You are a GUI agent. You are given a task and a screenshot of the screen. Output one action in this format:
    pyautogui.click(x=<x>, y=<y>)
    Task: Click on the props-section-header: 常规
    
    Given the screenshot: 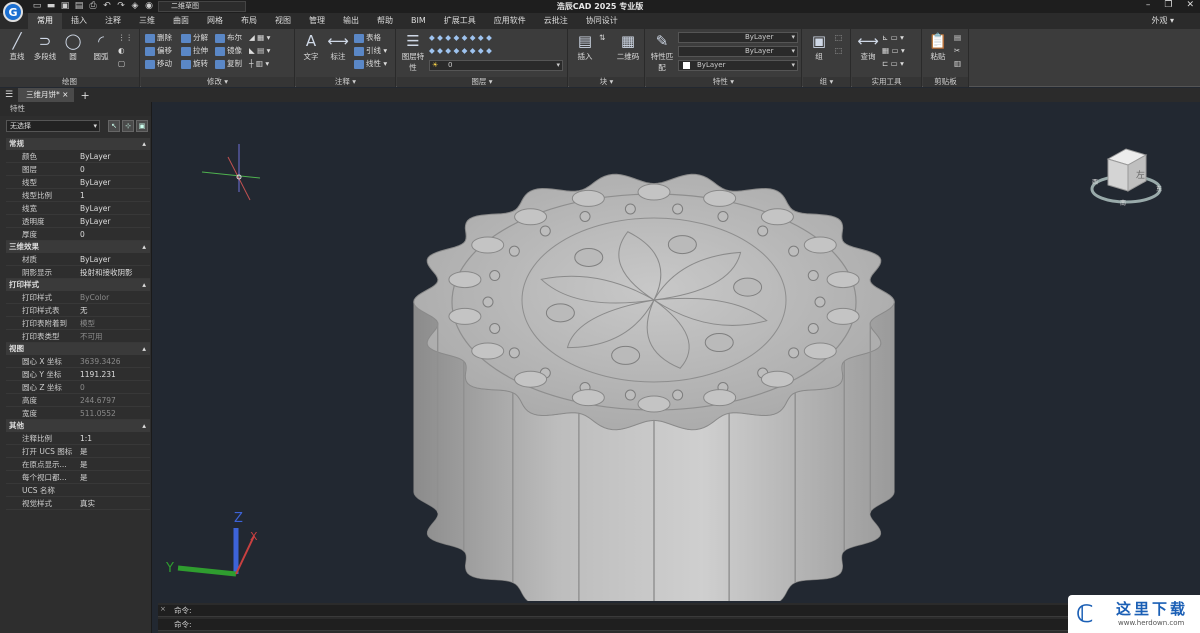 What is the action you would take?
    pyautogui.click(x=78, y=144)
    